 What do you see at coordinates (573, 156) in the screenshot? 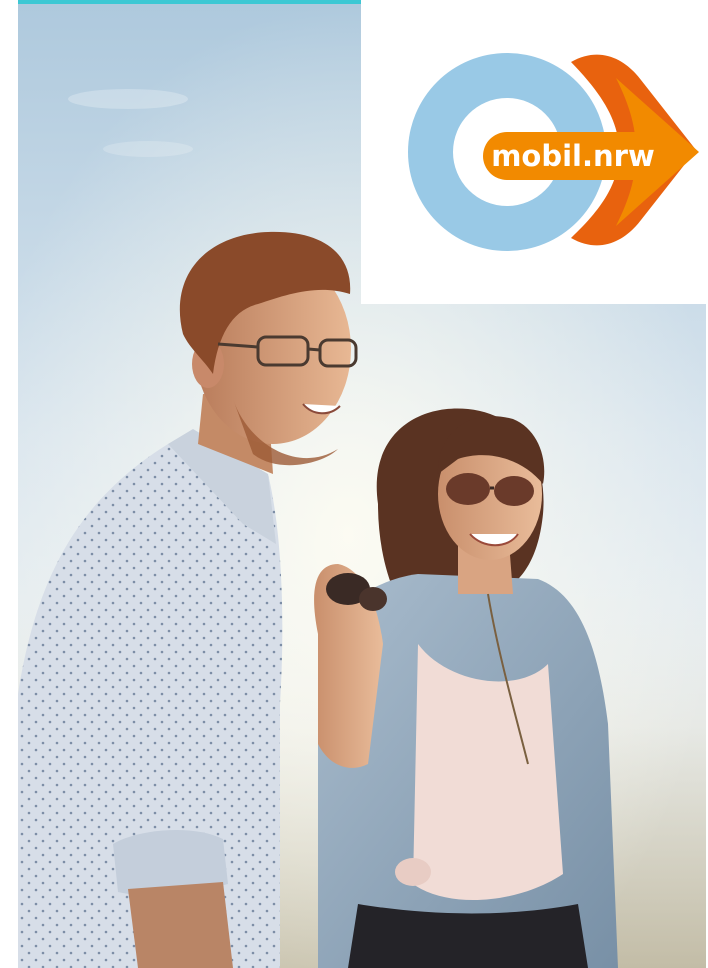
I see `logo-wordmark: mobil.nrw` at bounding box center [573, 156].